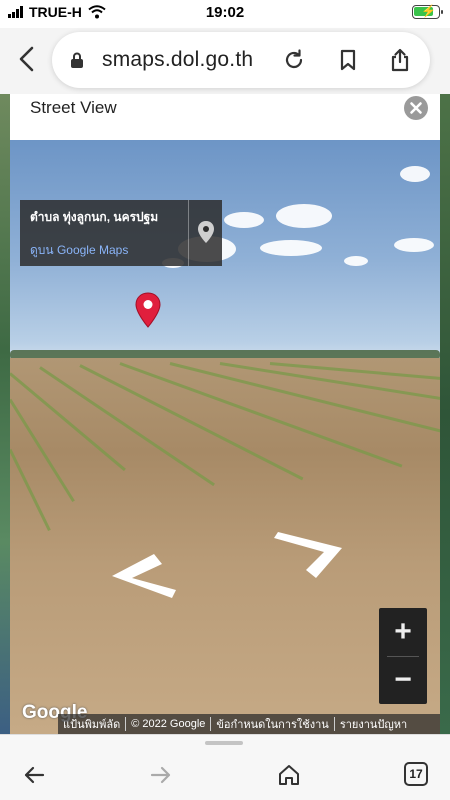 The height and width of the screenshot is (800, 450). What do you see at coordinates (177, 60) in the screenshot?
I see `url-text: smaps.dol.go.th` at bounding box center [177, 60].